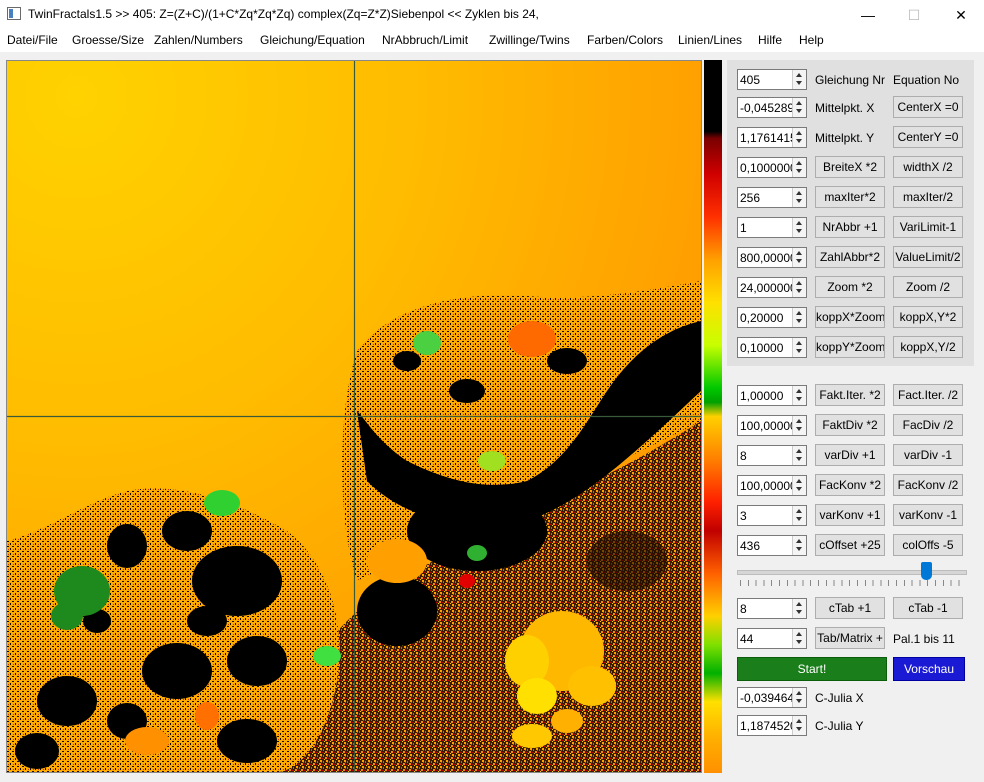  Describe the element at coordinates (928, 455) in the screenshot. I see `var-div-minus-button: varDiv -1` at that location.